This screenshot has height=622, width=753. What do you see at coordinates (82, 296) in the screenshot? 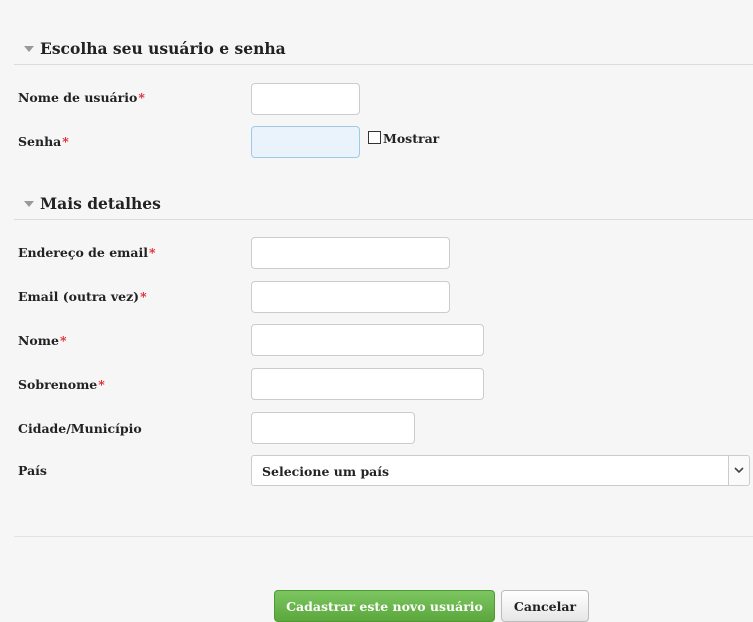
I see `email-confirm-label: Email (outra vez)*` at bounding box center [82, 296].